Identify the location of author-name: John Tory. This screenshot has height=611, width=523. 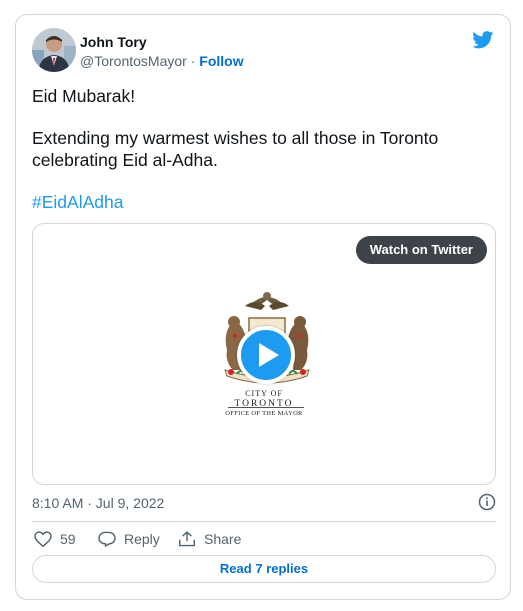
(113, 42).